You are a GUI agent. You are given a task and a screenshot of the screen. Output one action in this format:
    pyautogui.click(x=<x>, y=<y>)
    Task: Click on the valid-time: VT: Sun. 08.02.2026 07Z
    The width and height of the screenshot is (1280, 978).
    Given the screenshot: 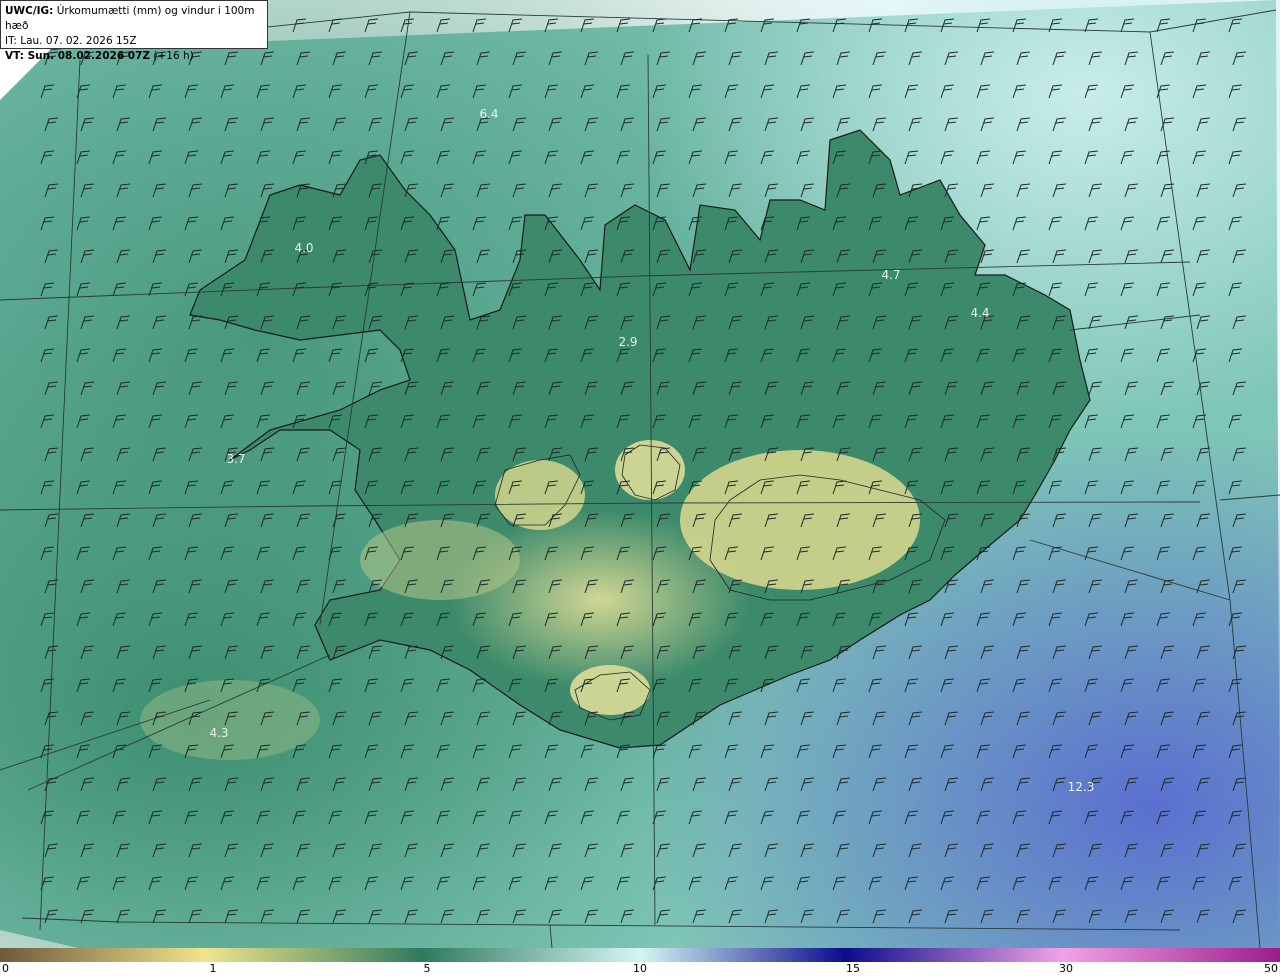 What is the action you would take?
    pyautogui.click(x=78, y=56)
    